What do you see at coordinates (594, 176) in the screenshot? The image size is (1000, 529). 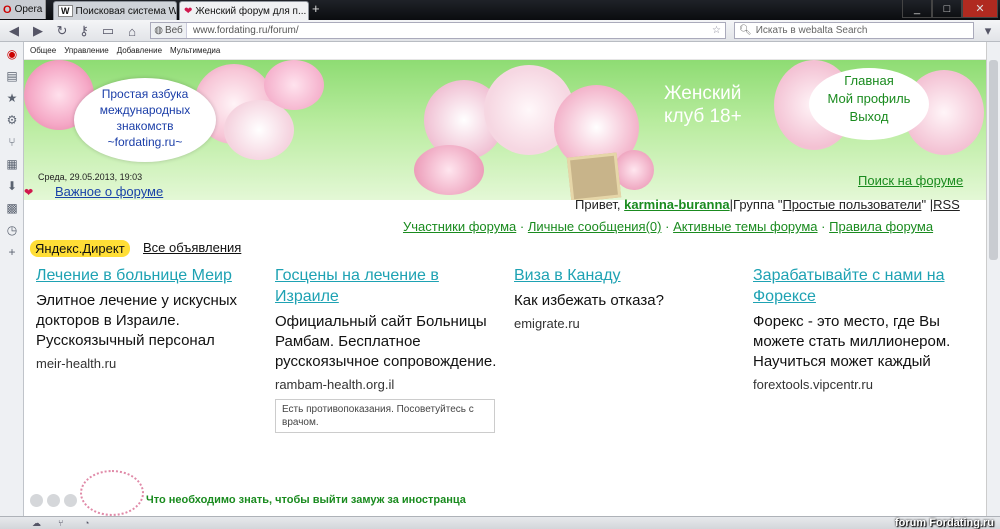 I see `photo-frame` at bounding box center [594, 176].